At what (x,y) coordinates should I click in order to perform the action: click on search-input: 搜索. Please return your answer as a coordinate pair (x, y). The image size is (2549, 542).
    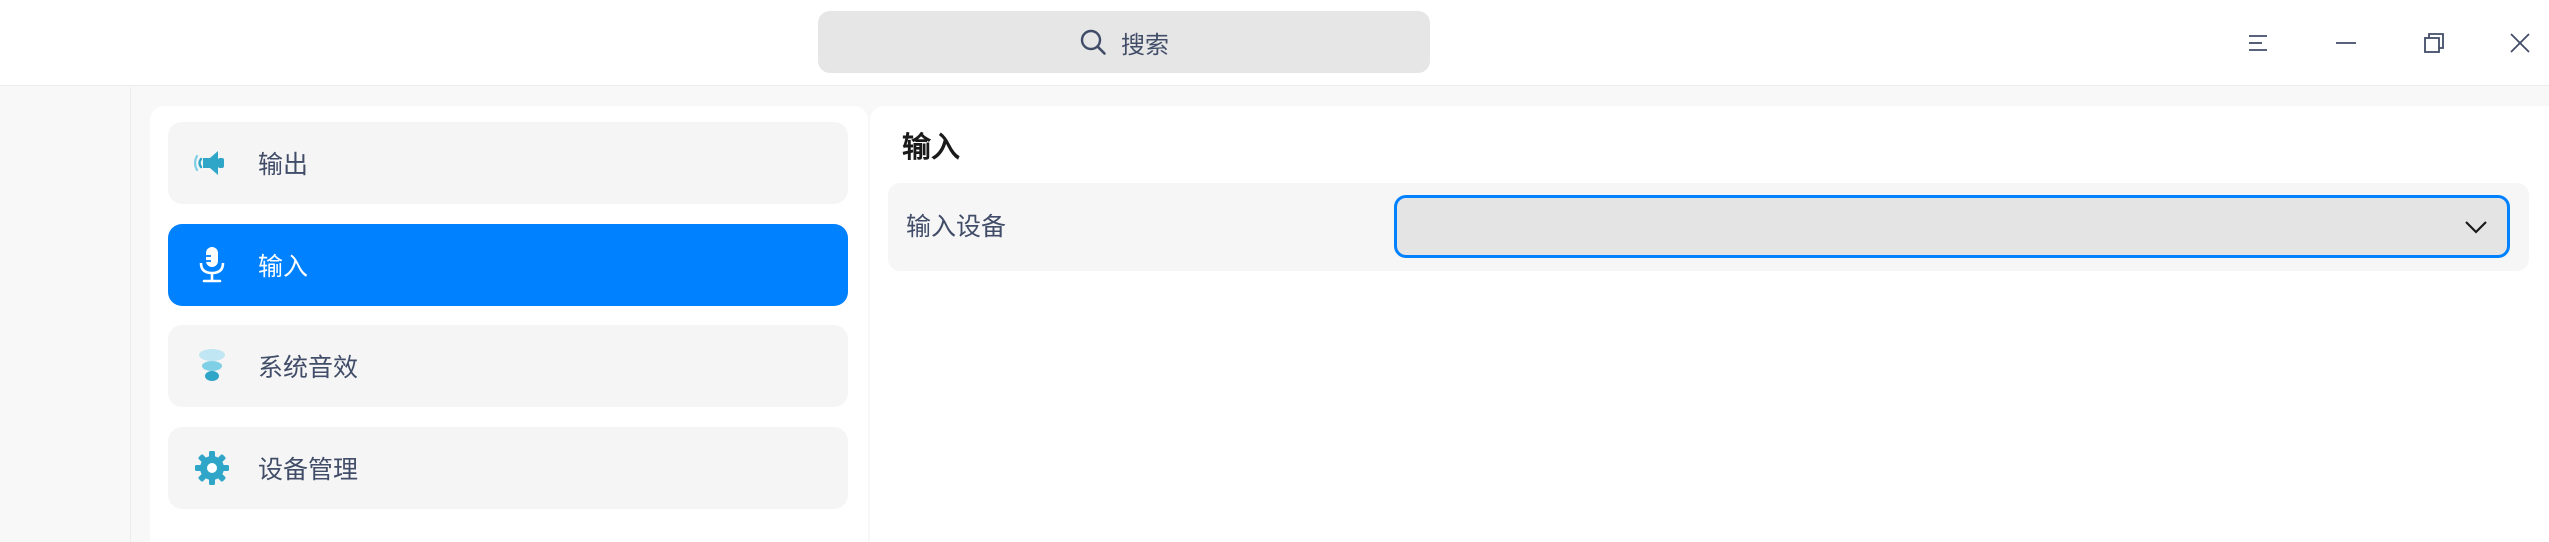
    Looking at the image, I should click on (1124, 42).